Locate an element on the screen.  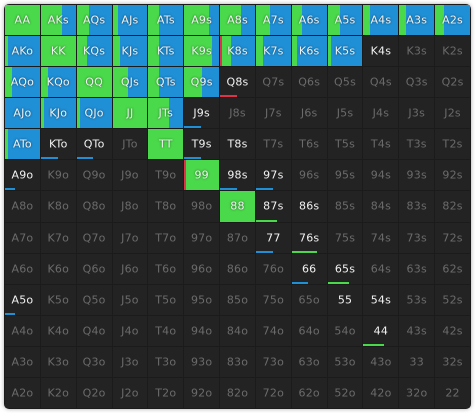
hand-cell: T4s is located at coordinates (381, 144).